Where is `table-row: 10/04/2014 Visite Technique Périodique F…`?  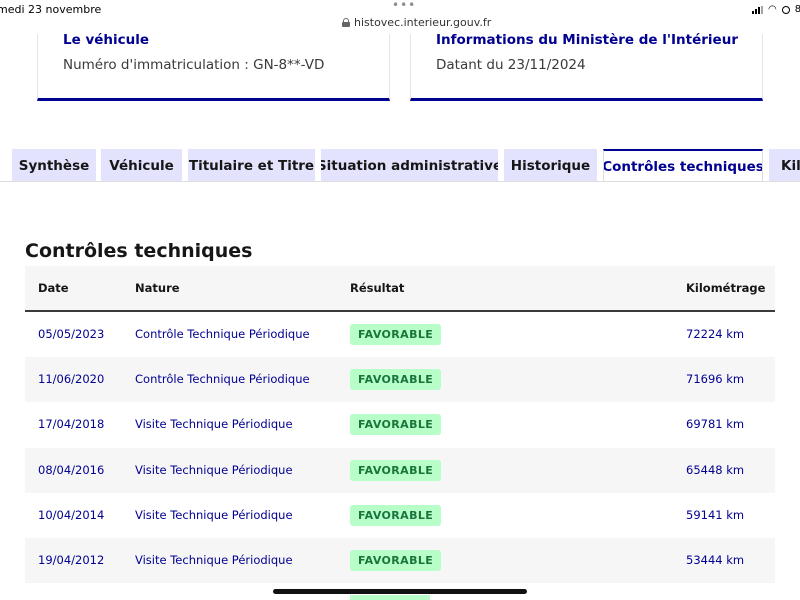
table-row: 10/04/2014 Visite Technique Périodique F… is located at coordinates (400, 515).